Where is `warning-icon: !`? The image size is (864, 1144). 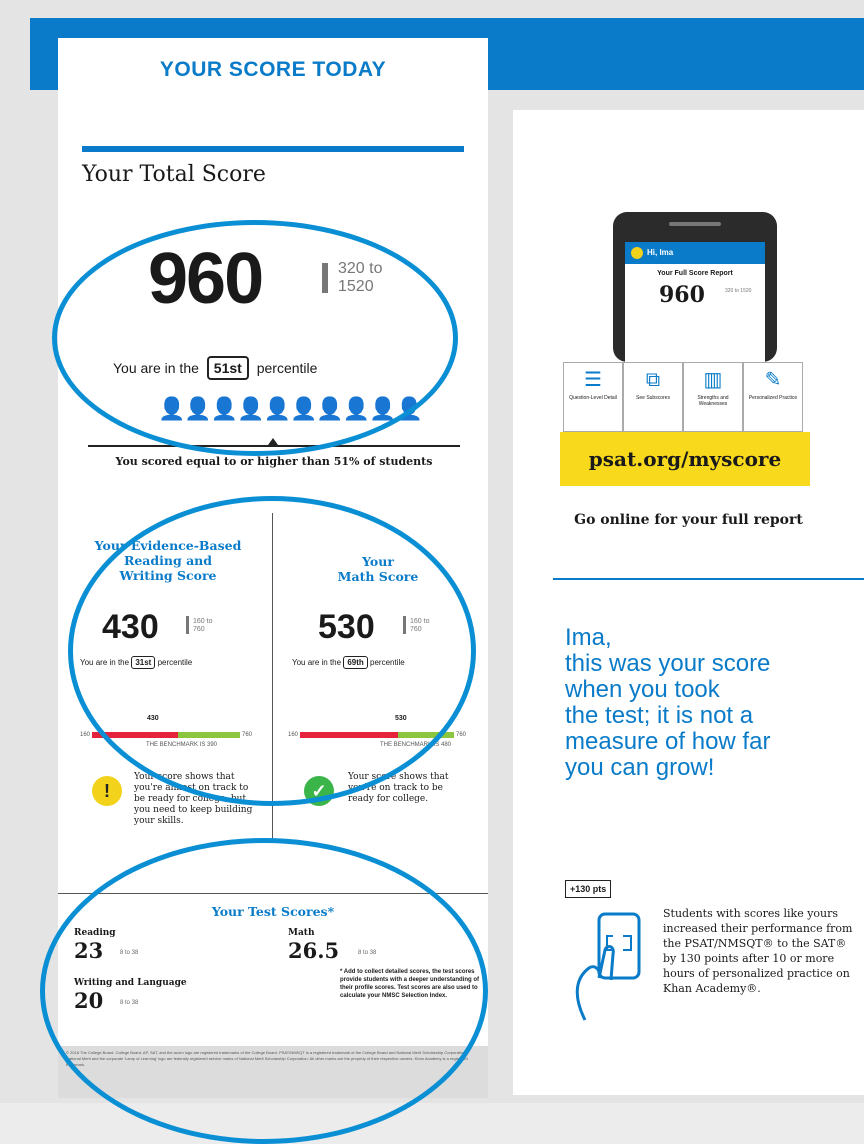 warning-icon: ! is located at coordinates (107, 791).